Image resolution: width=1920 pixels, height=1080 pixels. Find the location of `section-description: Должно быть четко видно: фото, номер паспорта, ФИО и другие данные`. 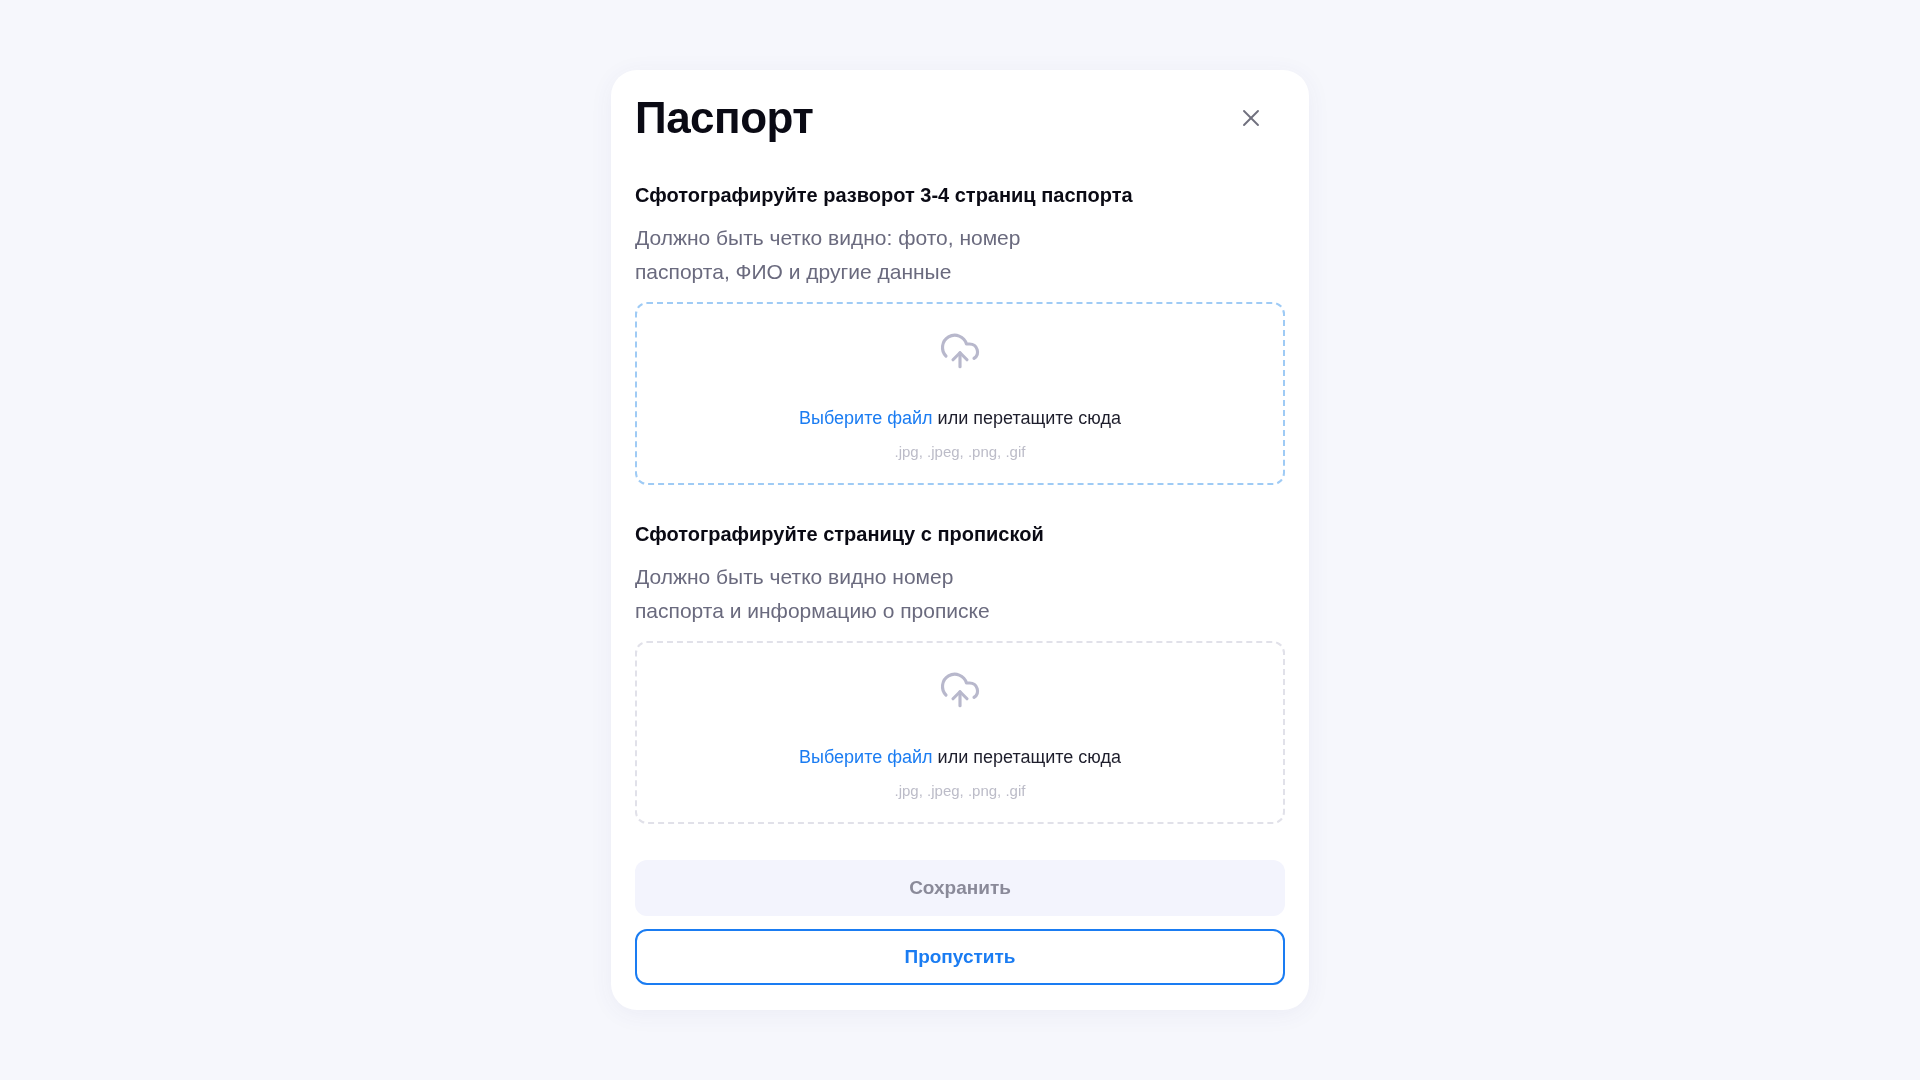

section-description: Должно быть четко видно: фото, номер паспорта, ФИО и другие данные is located at coordinates (828, 255).